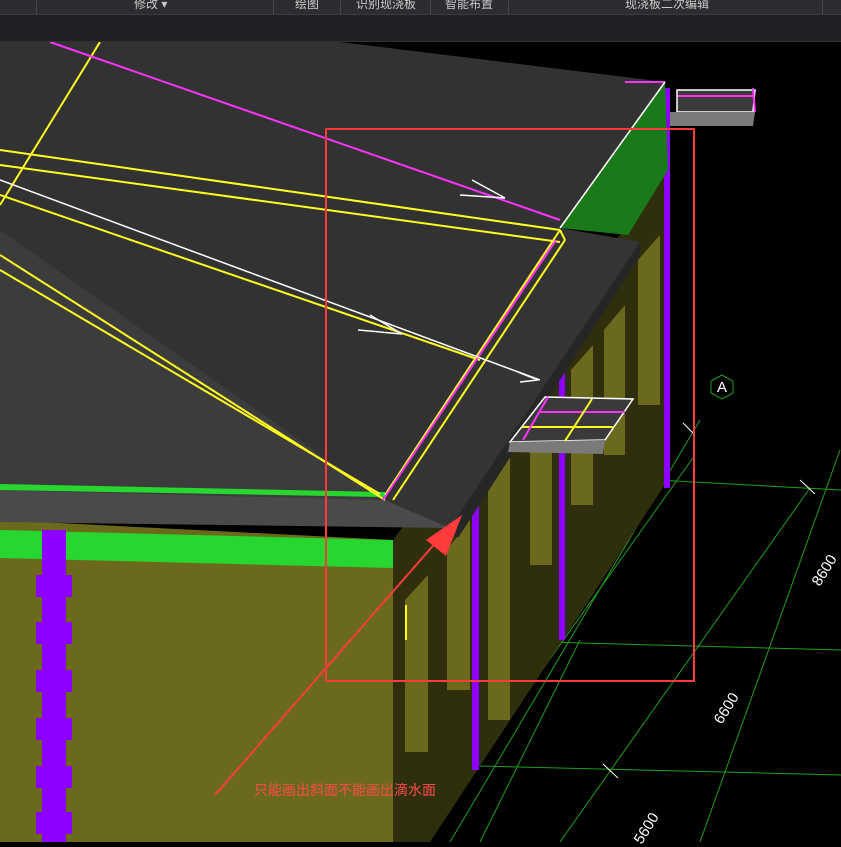 The height and width of the screenshot is (847, 841). I want to click on slab-secondary-edit-button: 现浇板二次编辑, so click(667, 6).